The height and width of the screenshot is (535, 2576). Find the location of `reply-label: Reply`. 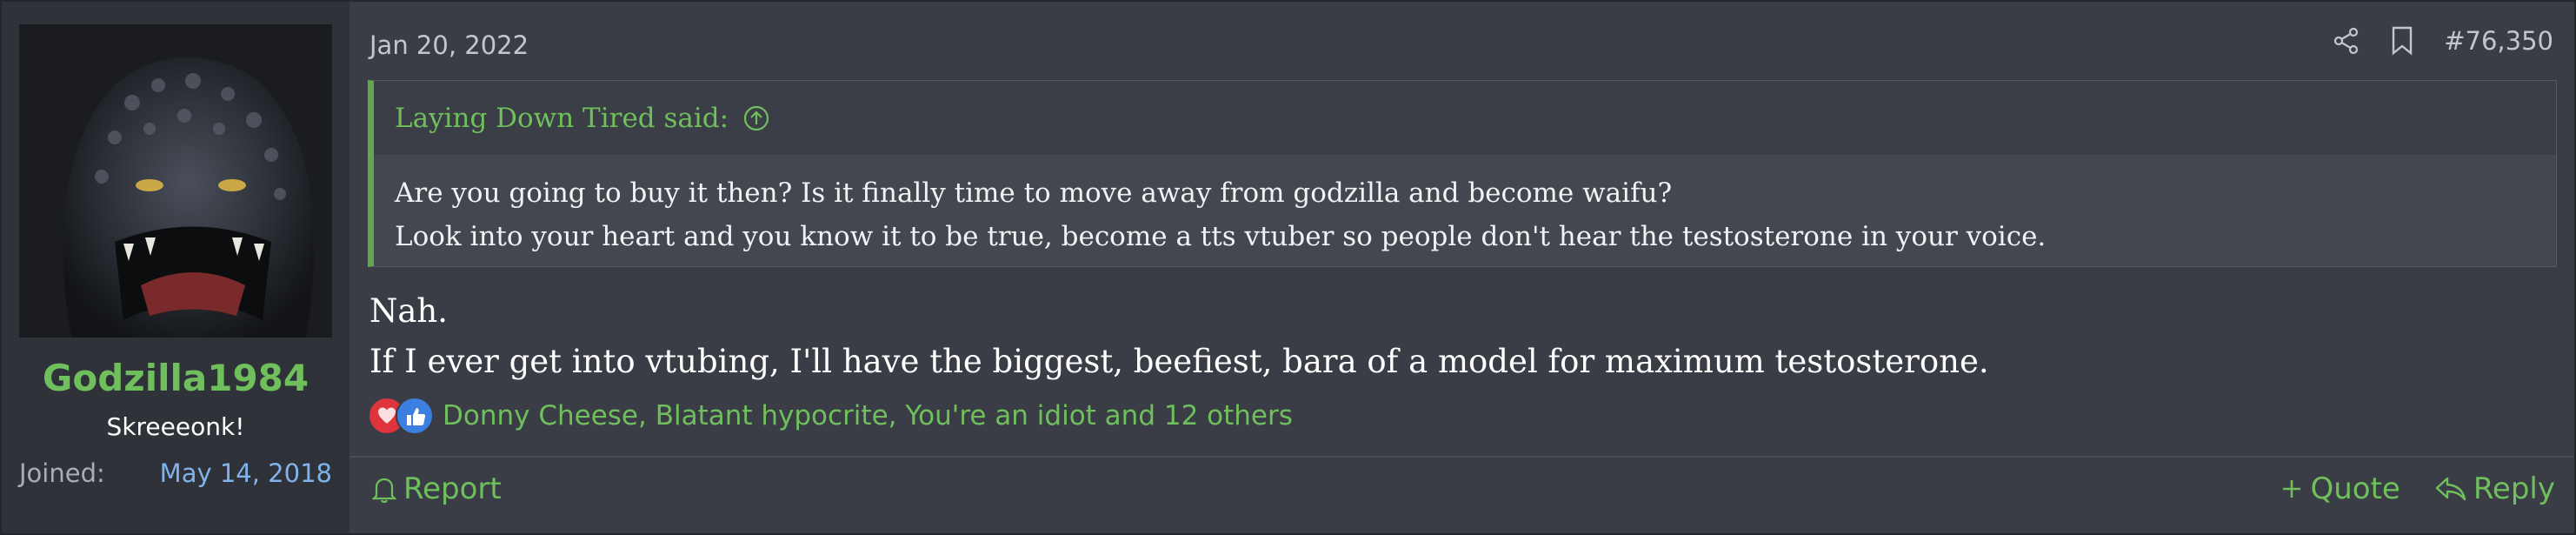

reply-label: Reply is located at coordinates (2514, 488).